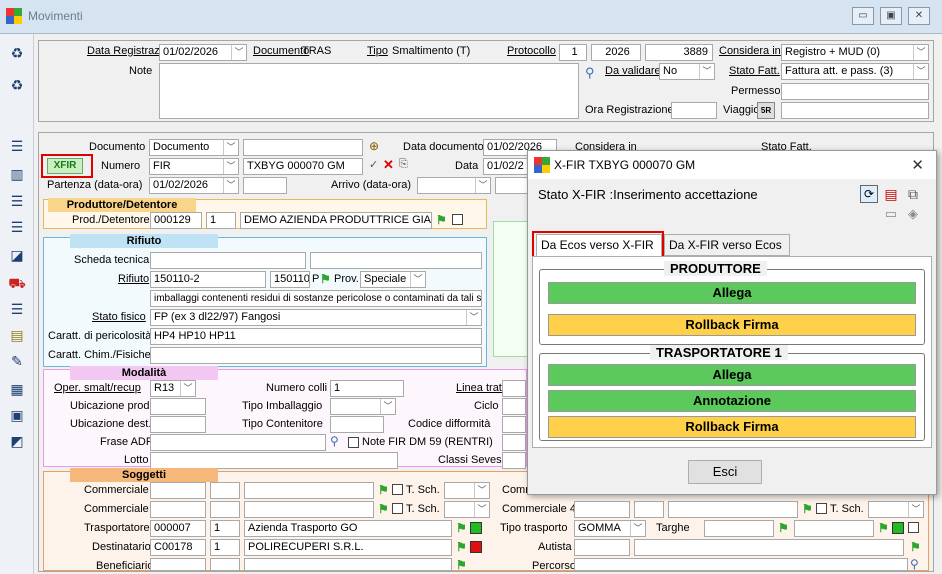  Describe the element at coordinates (17, 227) in the screenshot. I see `list3-icon: ☰` at that location.